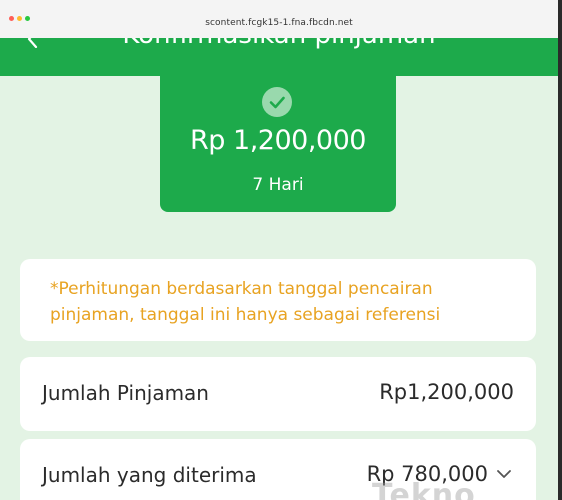  What do you see at coordinates (504, 474) in the screenshot?
I see `chevron-down-icon` at bounding box center [504, 474].